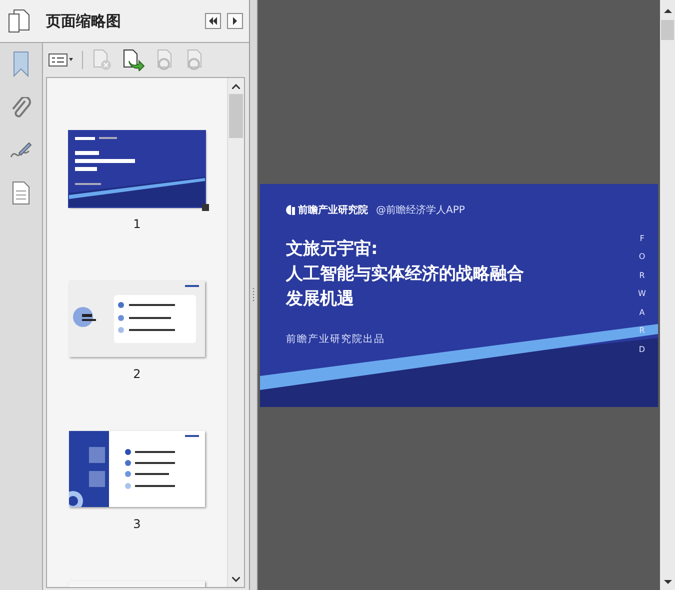  I want to click on collapse-button, so click(213, 21).